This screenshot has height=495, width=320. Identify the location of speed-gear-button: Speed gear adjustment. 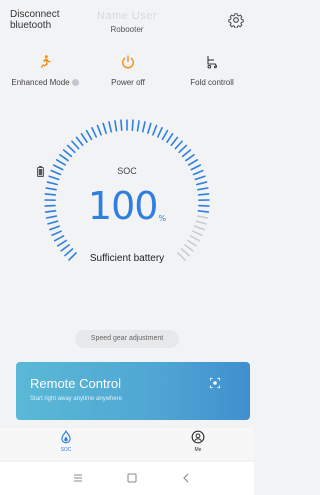
(127, 339).